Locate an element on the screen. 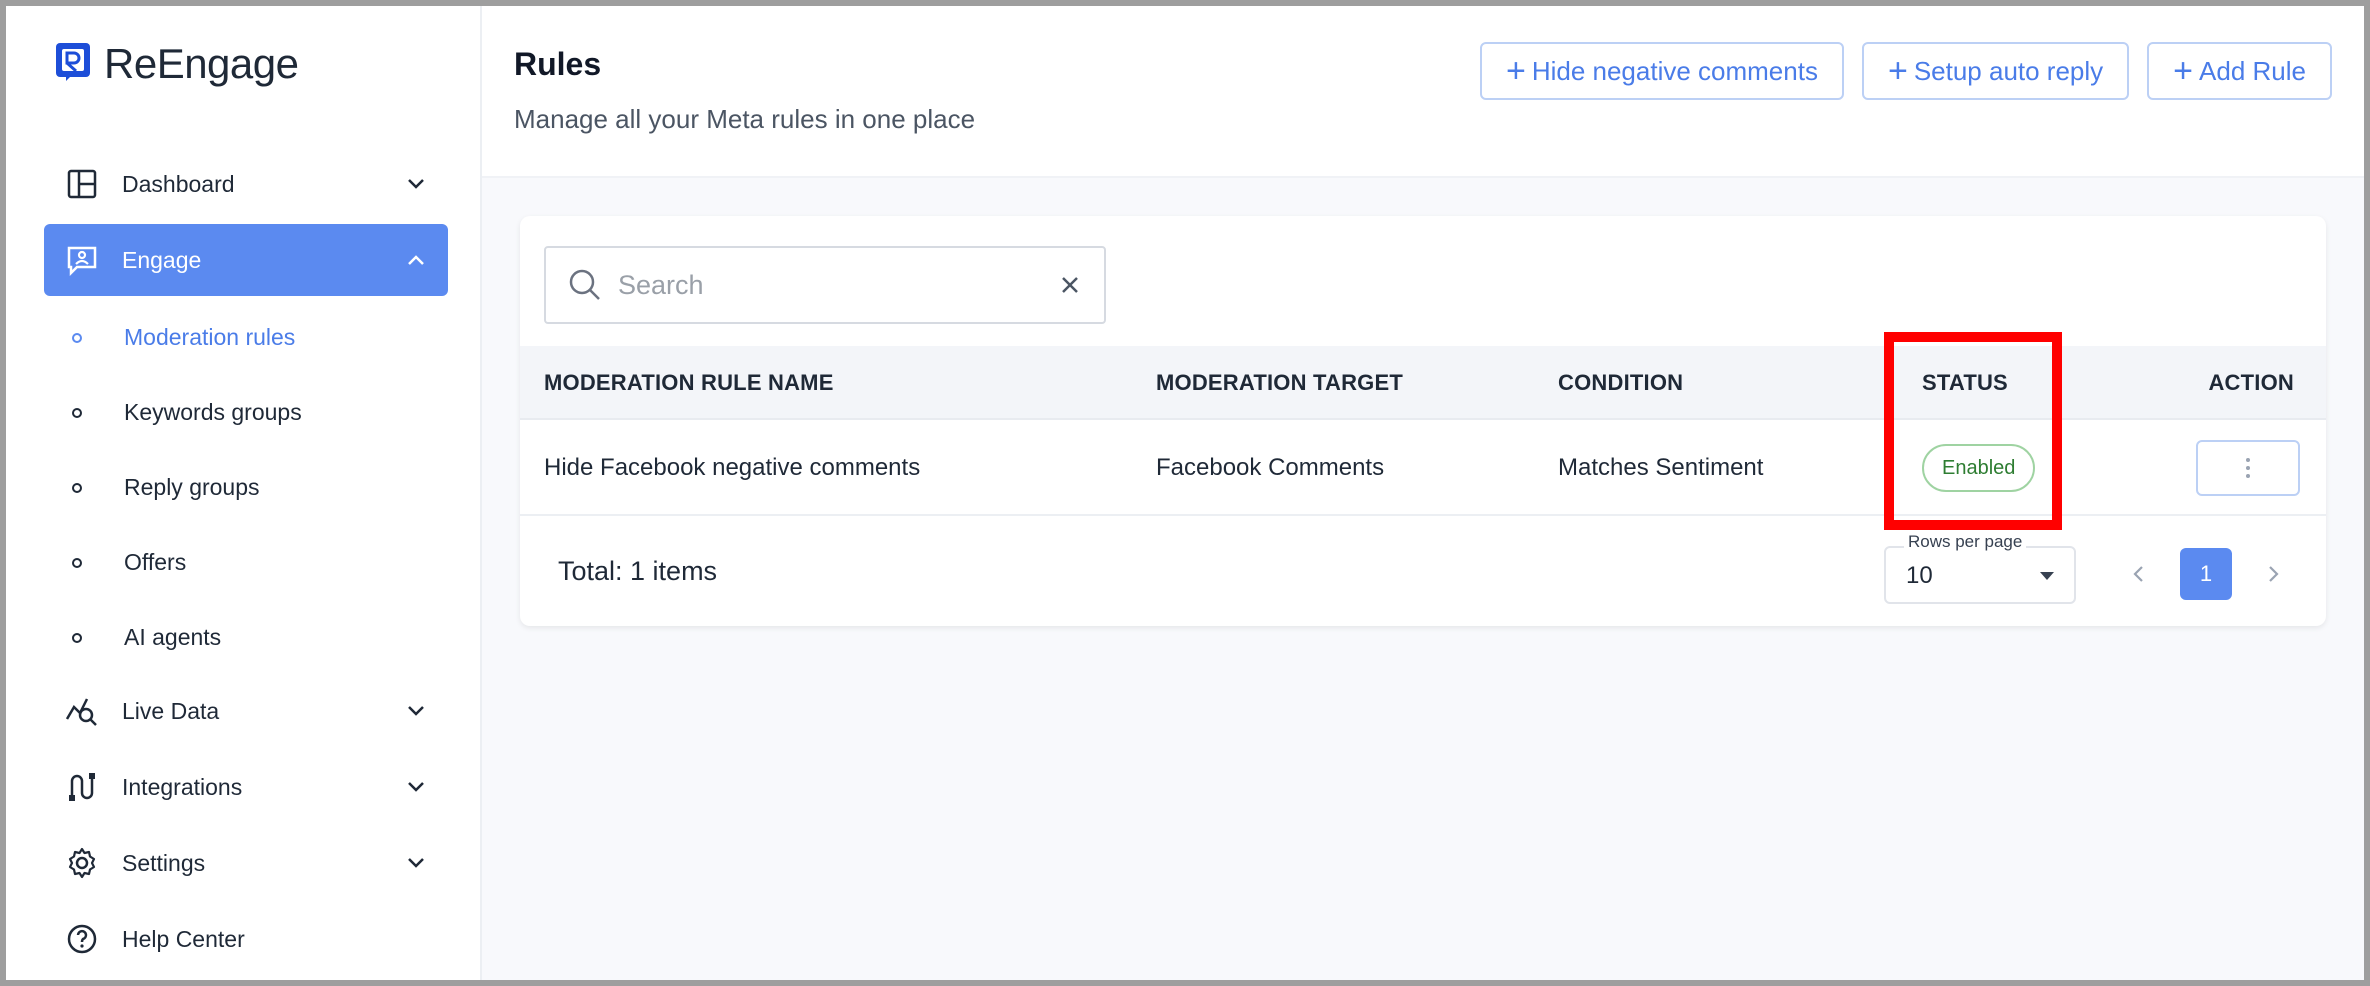 The width and height of the screenshot is (2370, 986). sidebar-item-label: Engage is located at coordinates (162, 259).